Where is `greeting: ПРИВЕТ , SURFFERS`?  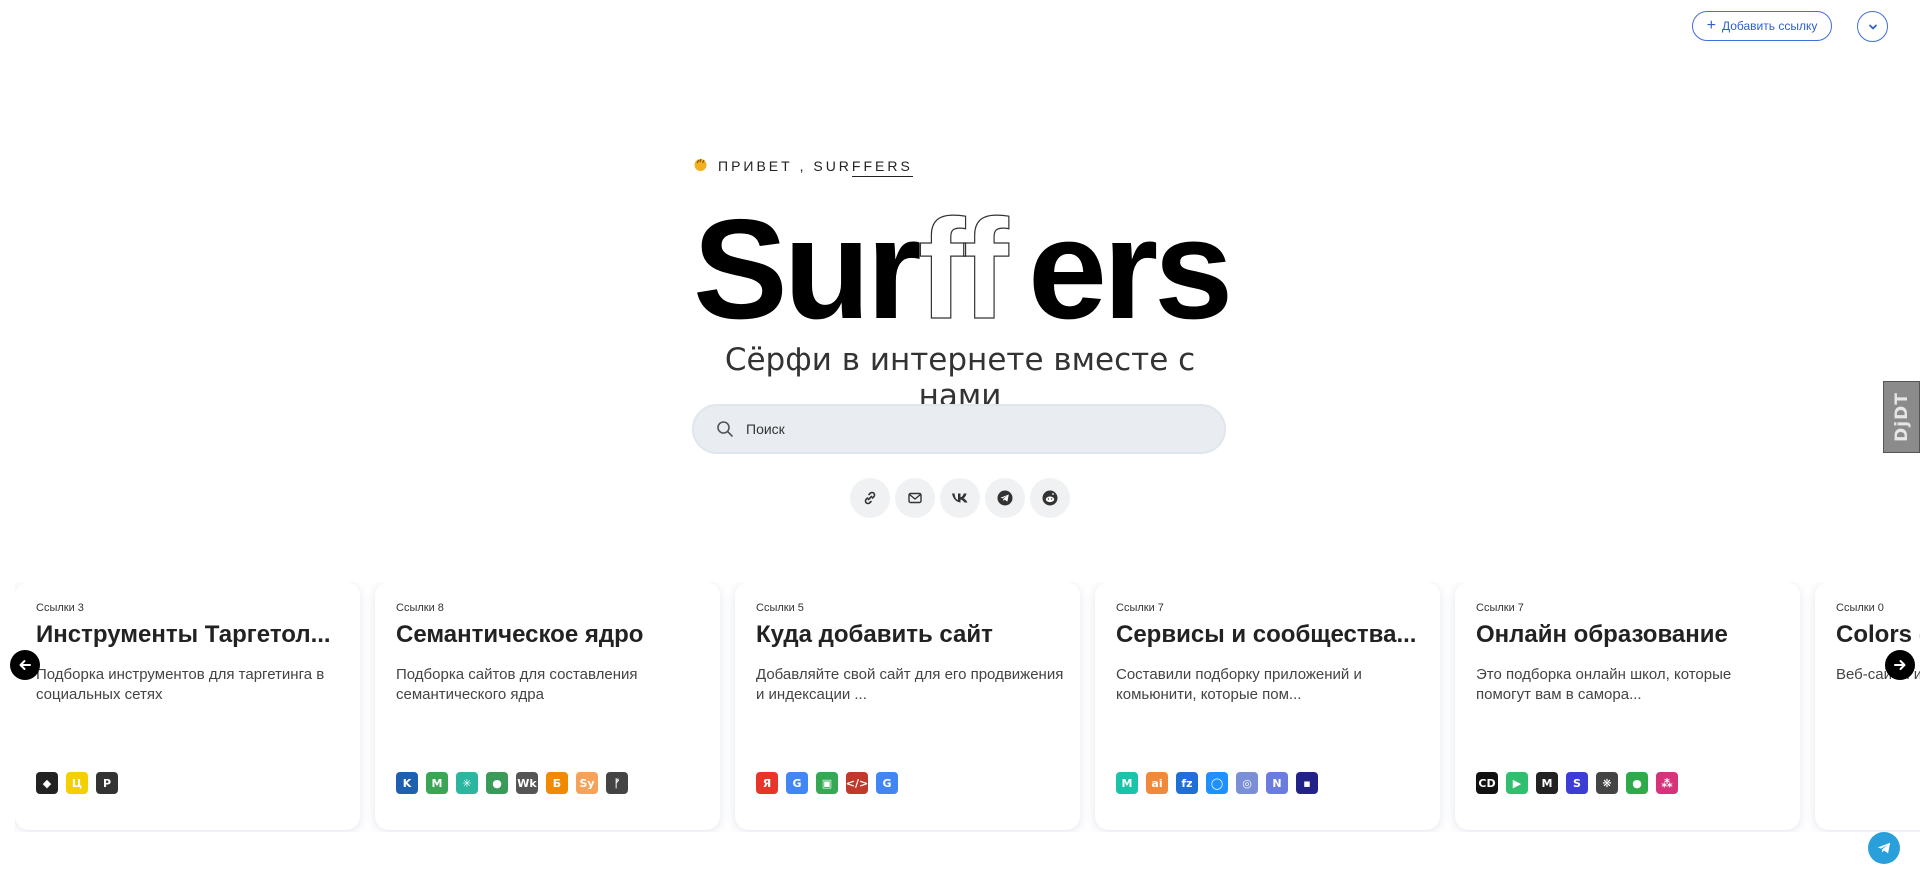 greeting: ПРИВЕТ , SURFFERS is located at coordinates (803, 167).